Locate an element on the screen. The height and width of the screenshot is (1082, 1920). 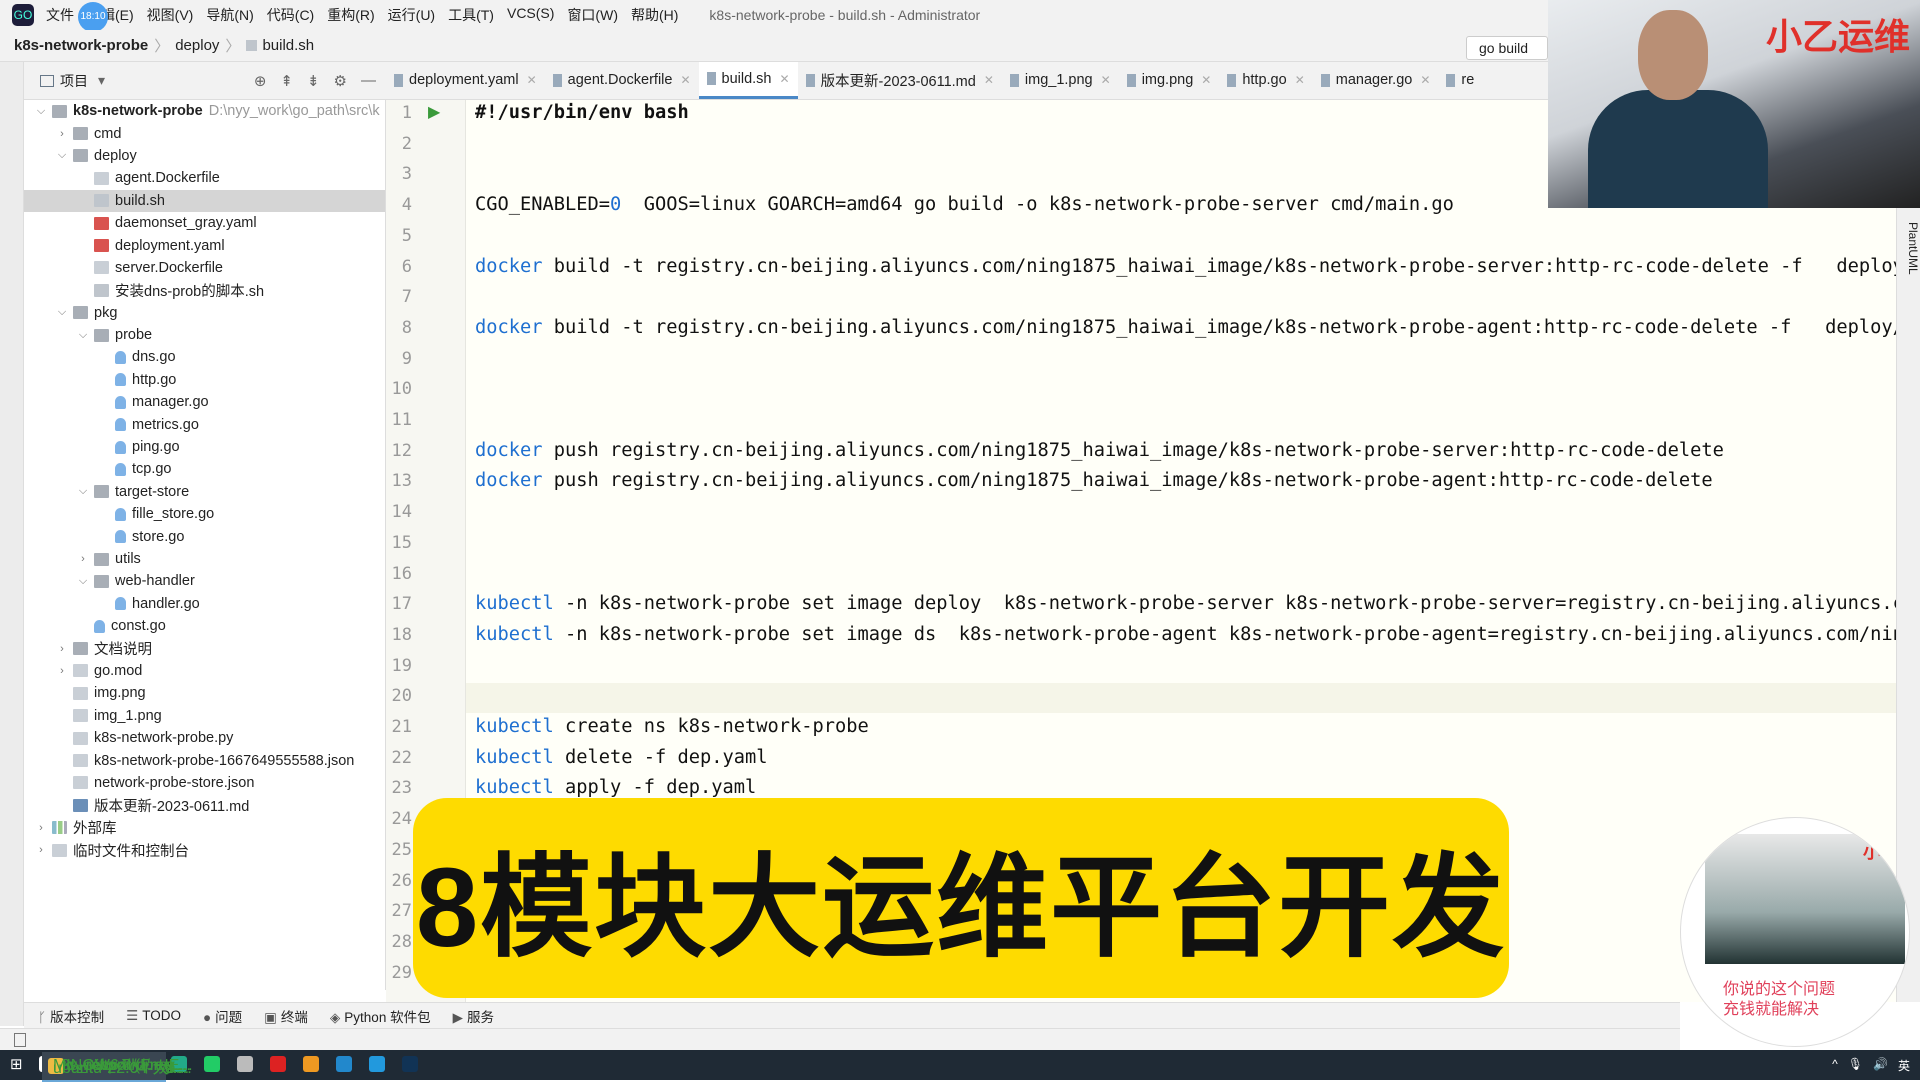
ime-indicator: 英 is located at coordinates (1904, 1065).